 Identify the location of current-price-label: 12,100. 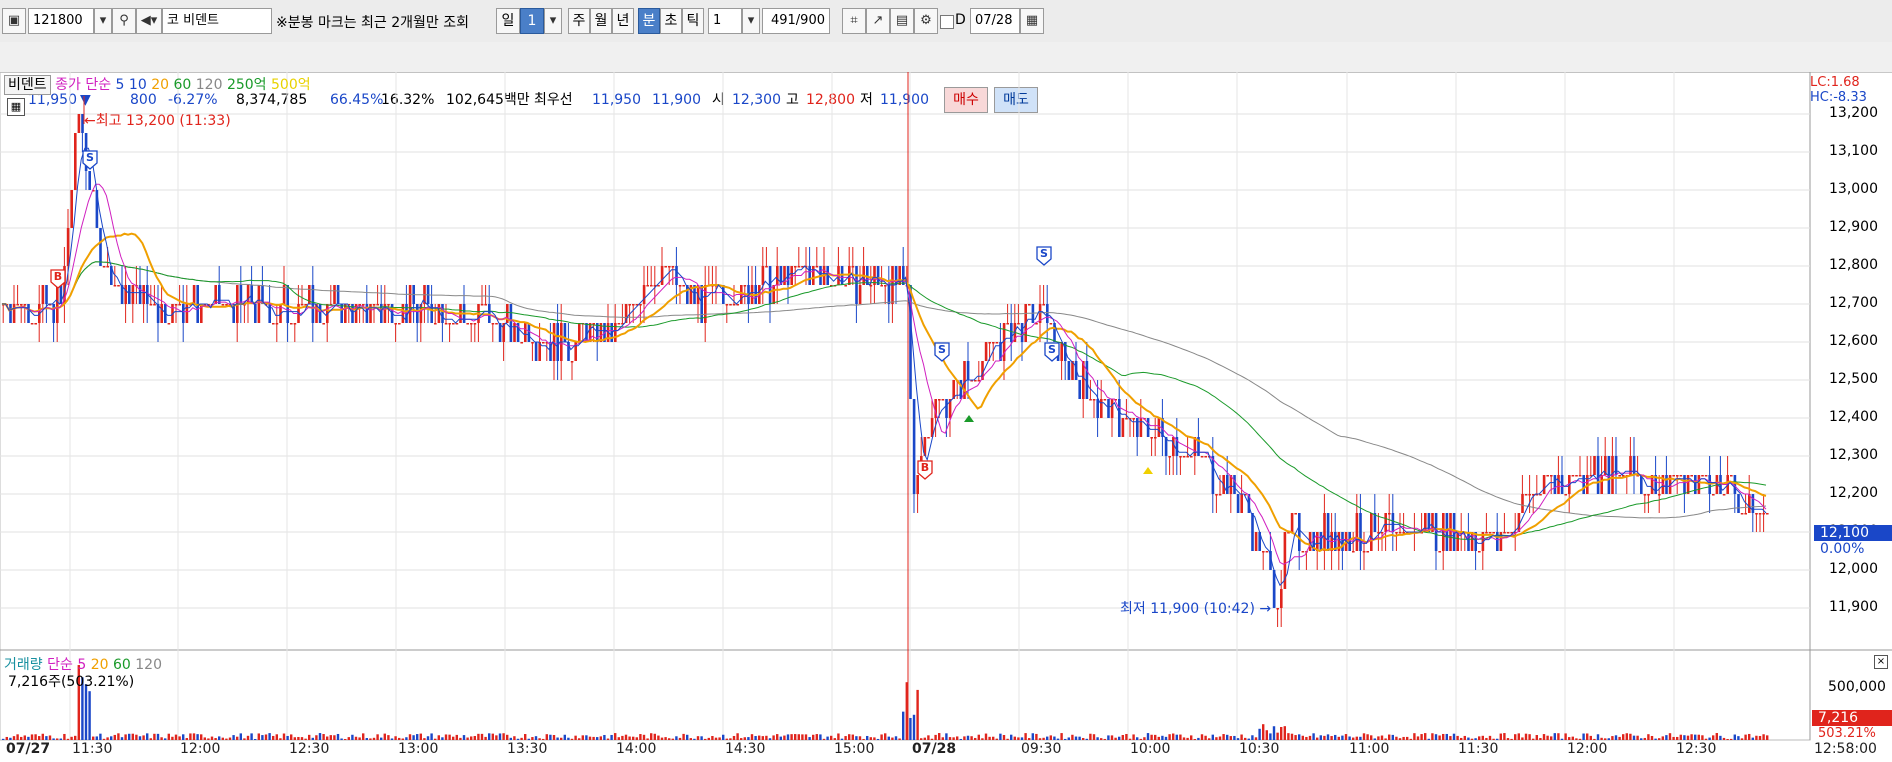
(1853, 533).